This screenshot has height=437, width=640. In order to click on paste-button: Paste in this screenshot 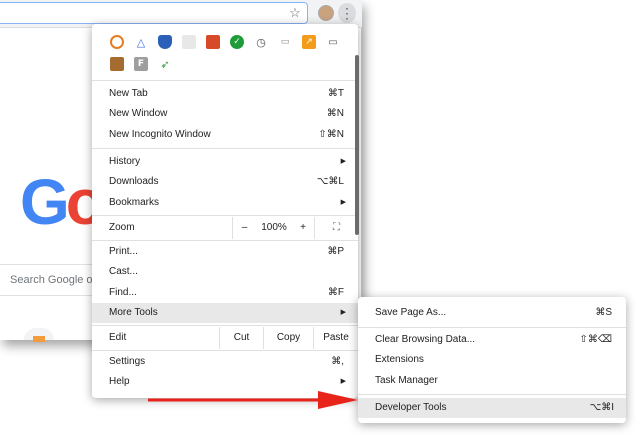, I will do `click(335, 338)`.